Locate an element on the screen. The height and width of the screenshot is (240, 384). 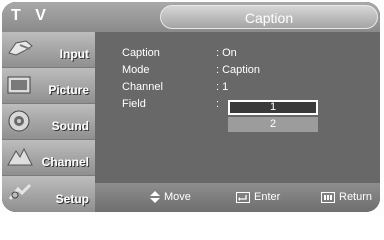
menu-row-caption-value: : On is located at coordinates (226, 53).